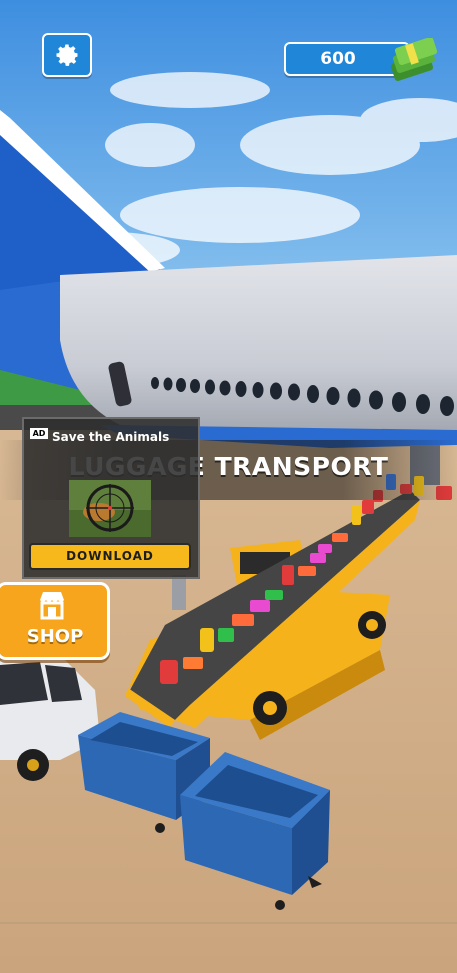  Describe the element at coordinates (228, 923) in the screenshot. I see `ground-line` at that location.